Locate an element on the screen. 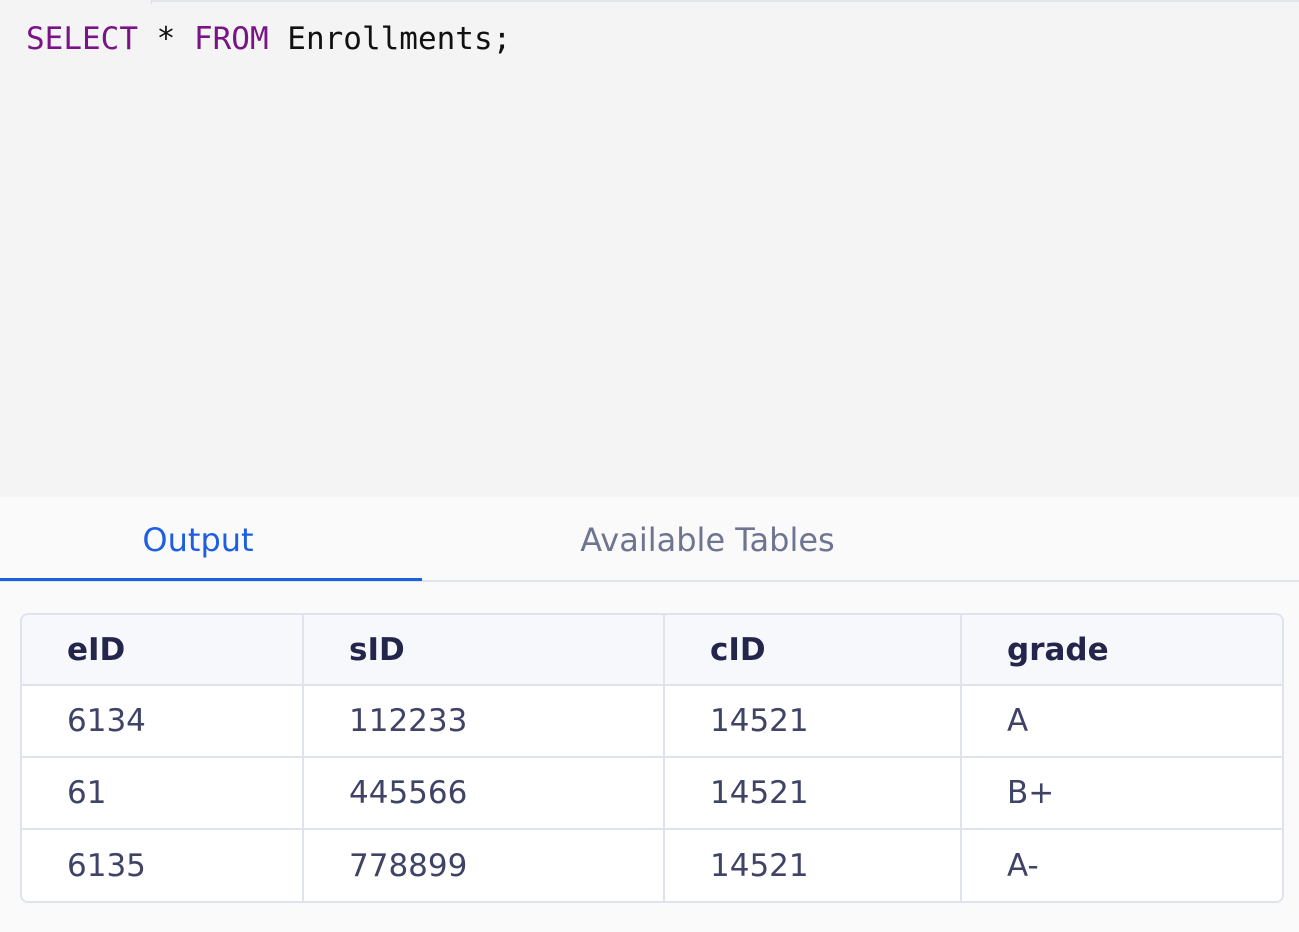 The height and width of the screenshot is (932, 1299). tab-output-label: Output is located at coordinates (198, 539).